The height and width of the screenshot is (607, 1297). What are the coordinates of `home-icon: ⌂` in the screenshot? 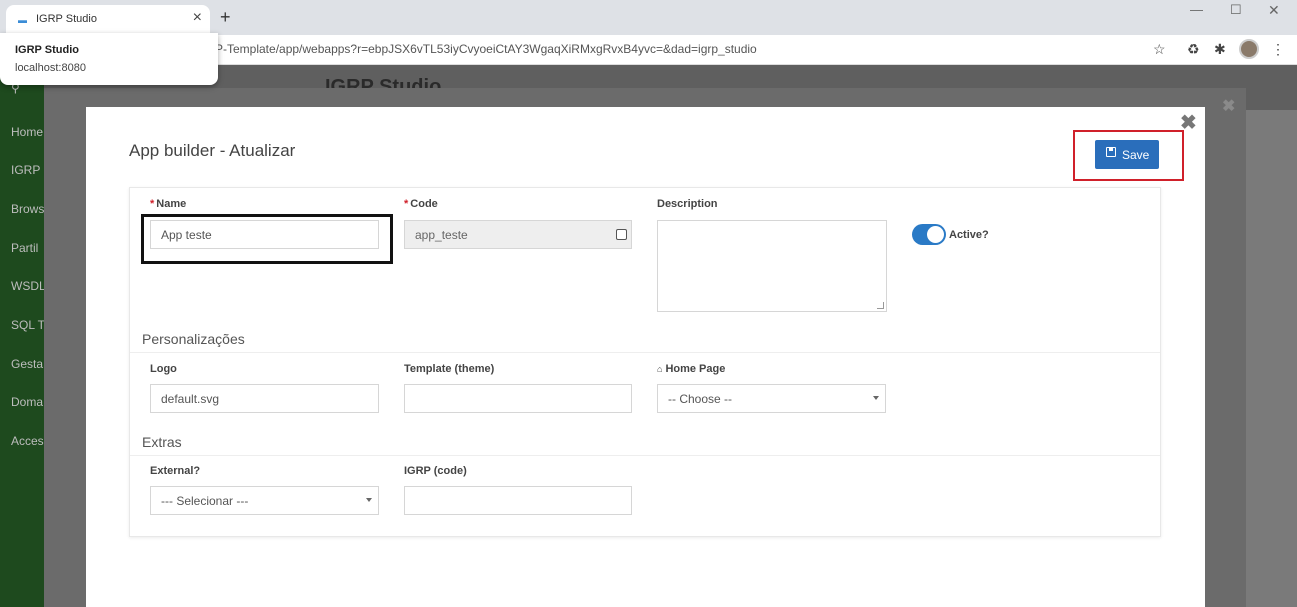 It's located at (660, 369).